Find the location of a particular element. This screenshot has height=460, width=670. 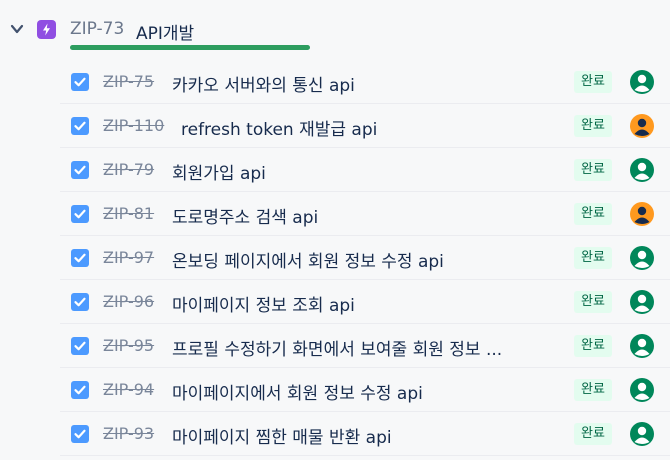

issue-title: 회원가입 api is located at coordinates (219, 171).